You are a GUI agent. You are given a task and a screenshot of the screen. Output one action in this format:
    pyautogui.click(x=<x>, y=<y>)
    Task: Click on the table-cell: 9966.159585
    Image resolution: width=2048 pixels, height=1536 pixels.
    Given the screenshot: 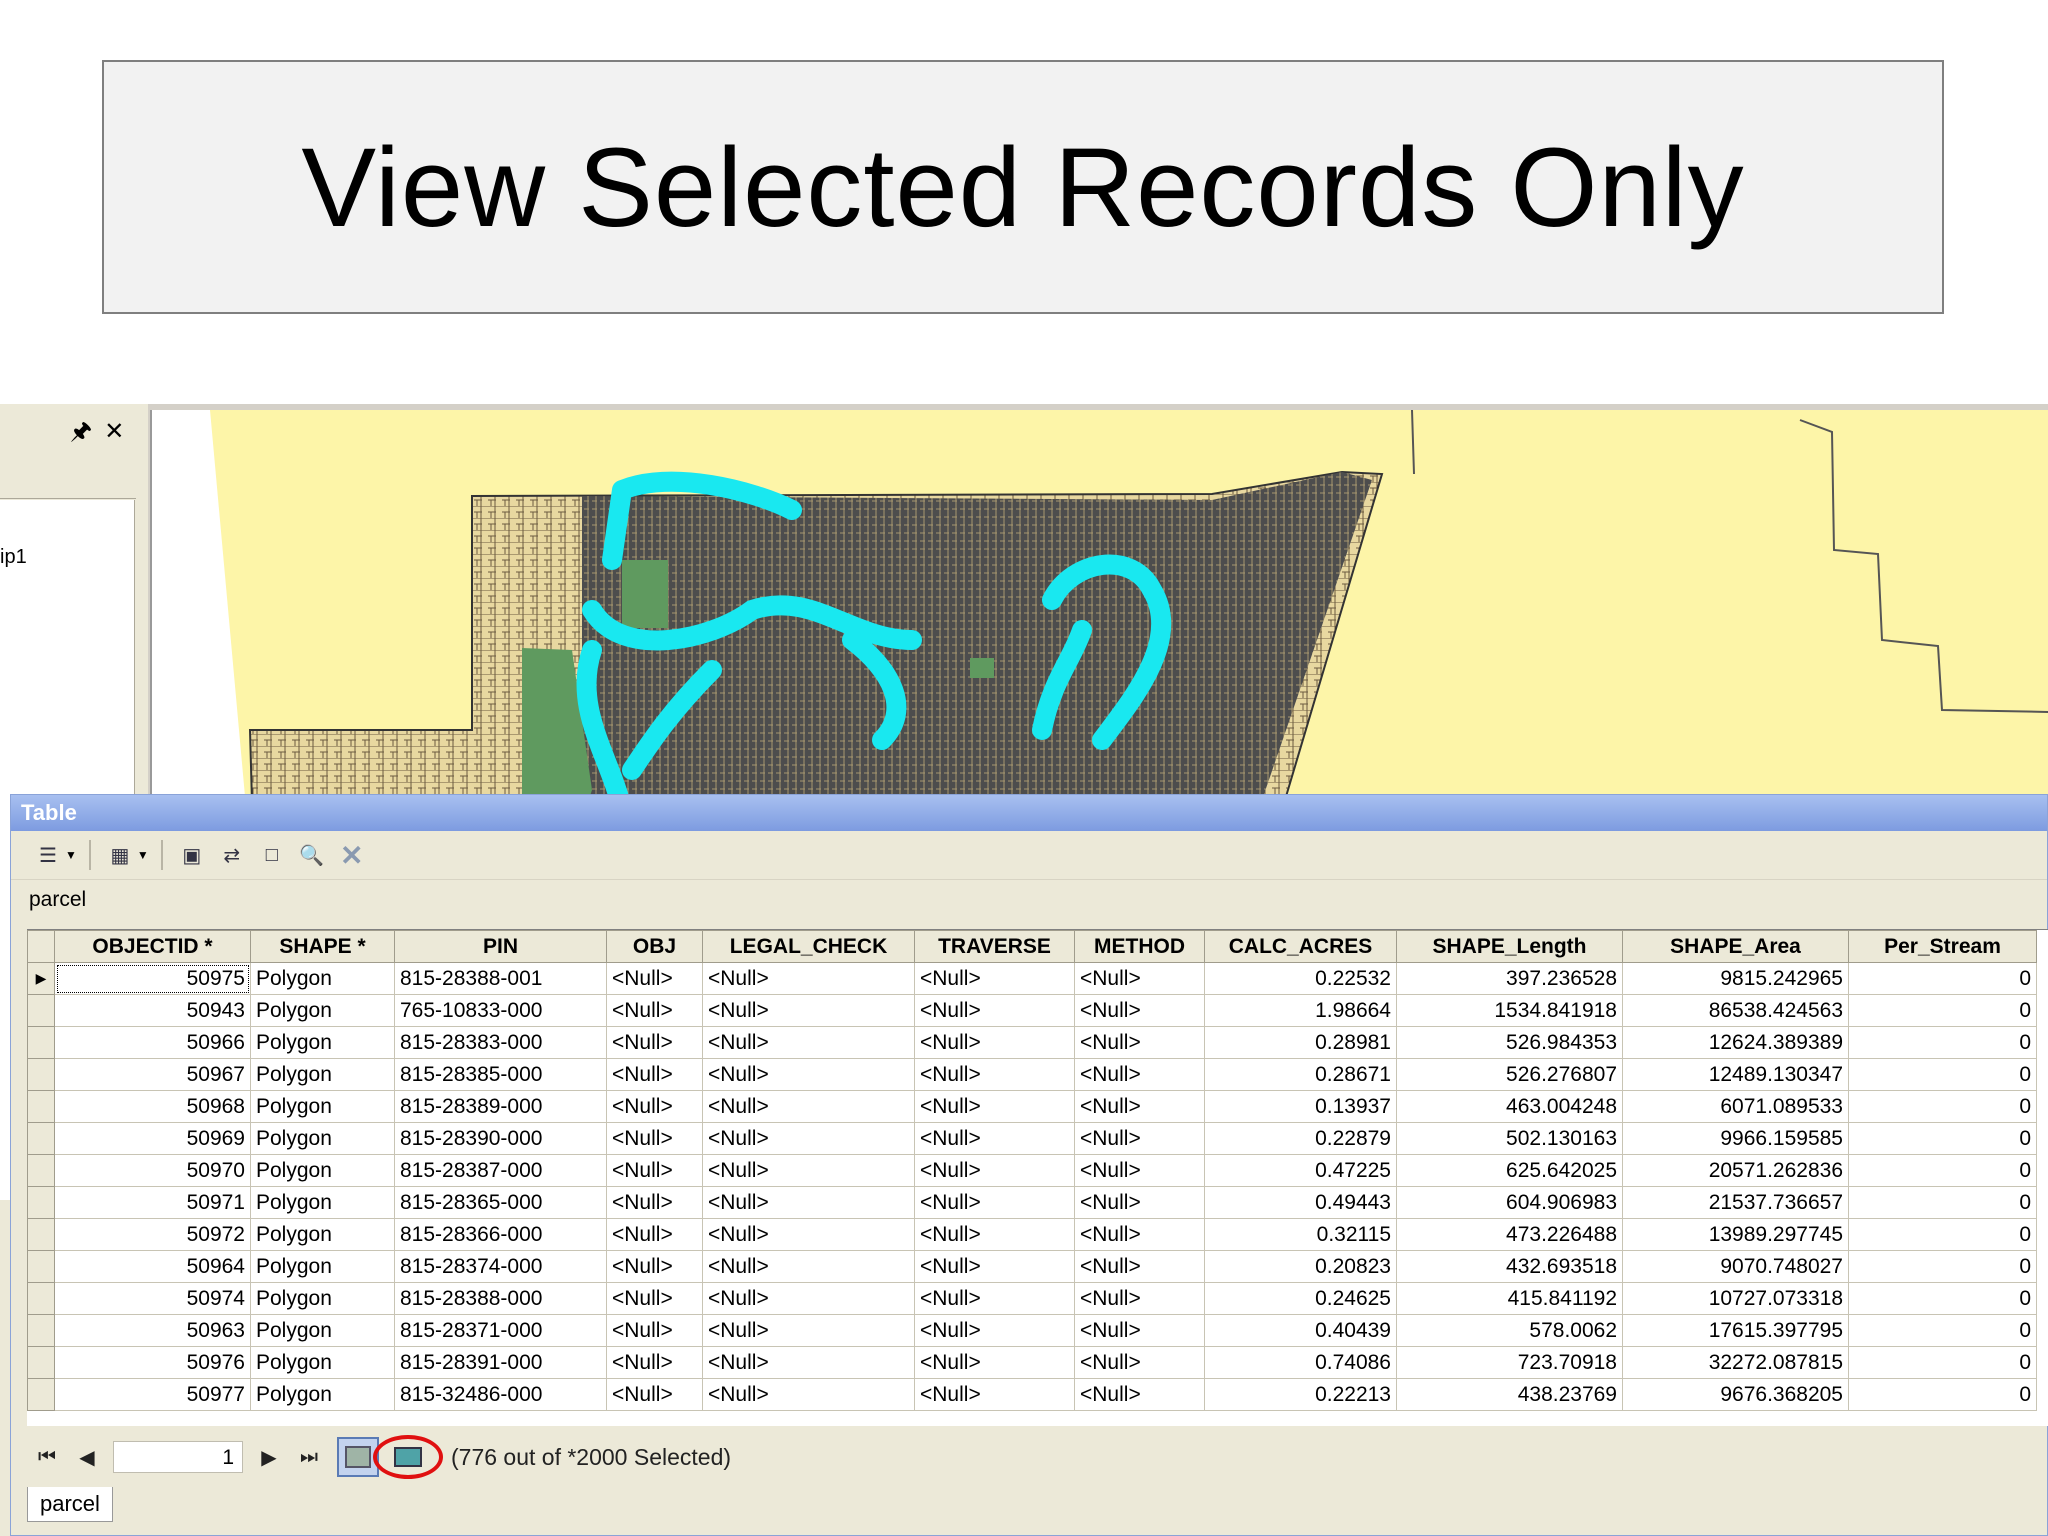 What is the action you would take?
    pyautogui.click(x=1735, y=1138)
    